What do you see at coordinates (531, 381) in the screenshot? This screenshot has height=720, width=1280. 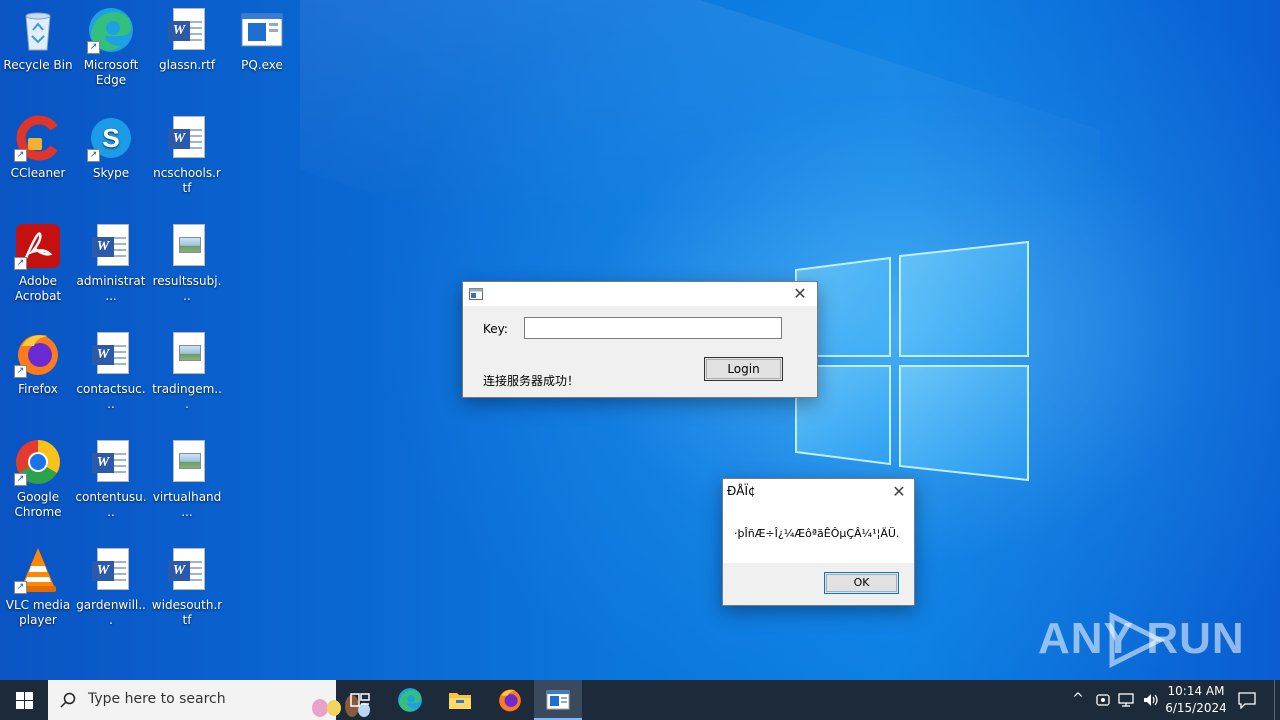 I see `status-text: 连接服务器成功！` at bounding box center [531, 381].